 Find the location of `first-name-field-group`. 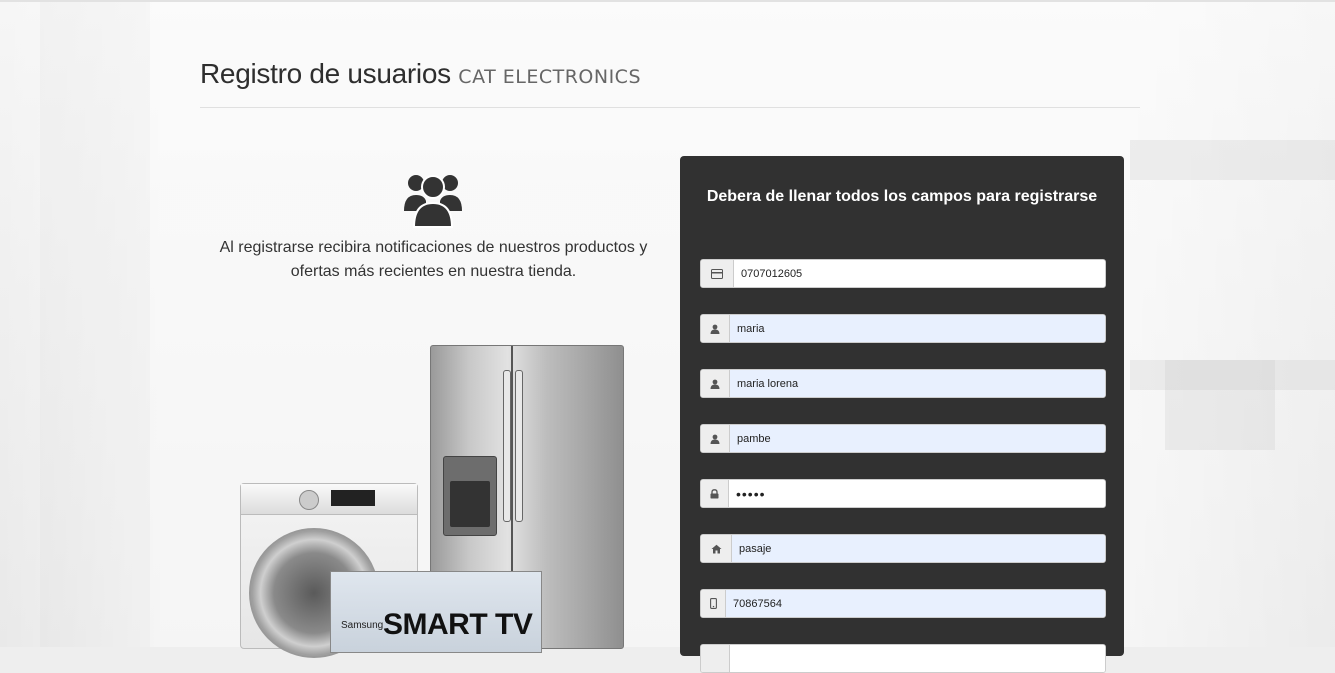

first-name-field-group is located at coordinates (903, 328).